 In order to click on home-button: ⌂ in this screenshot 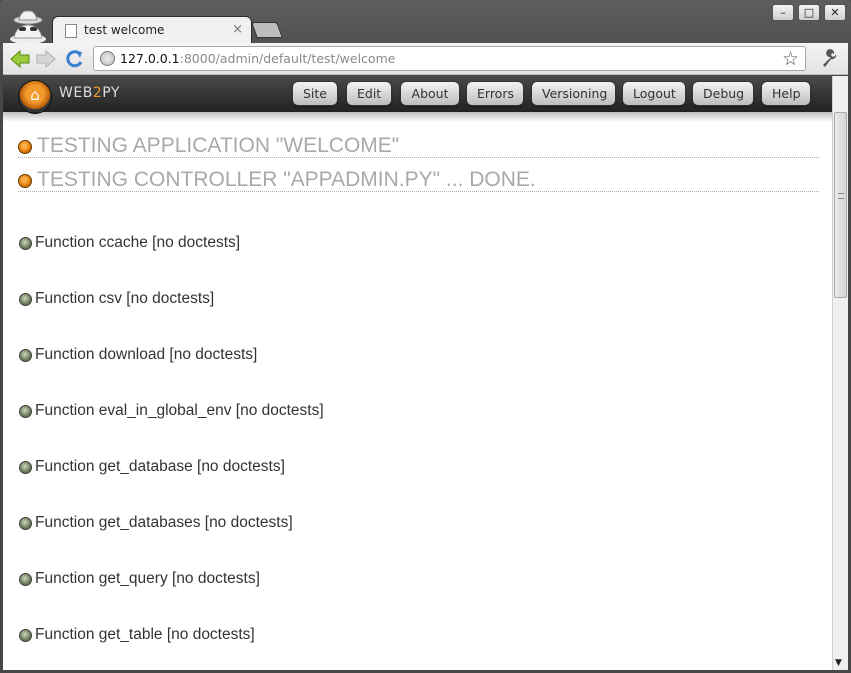, I will do `click(35, 97)`.